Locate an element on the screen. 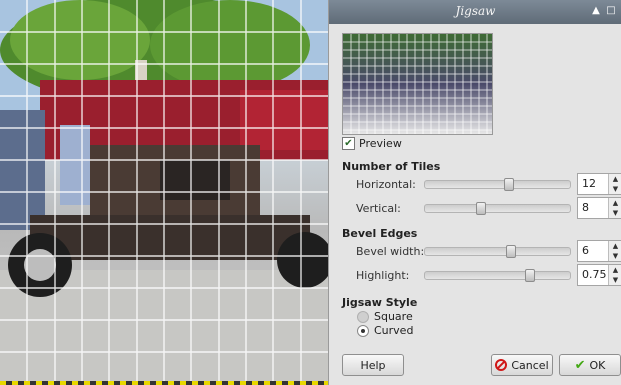 This screenshot has height=385, width=621. vertical-label: Vertical: is located at coordinates (378, 208).